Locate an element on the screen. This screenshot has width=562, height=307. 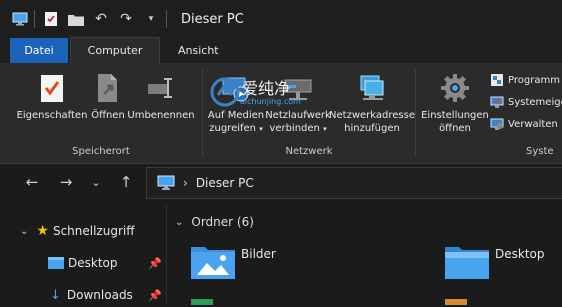
folders-section-title: Ordner (6) is located at coordinates (222, 222).